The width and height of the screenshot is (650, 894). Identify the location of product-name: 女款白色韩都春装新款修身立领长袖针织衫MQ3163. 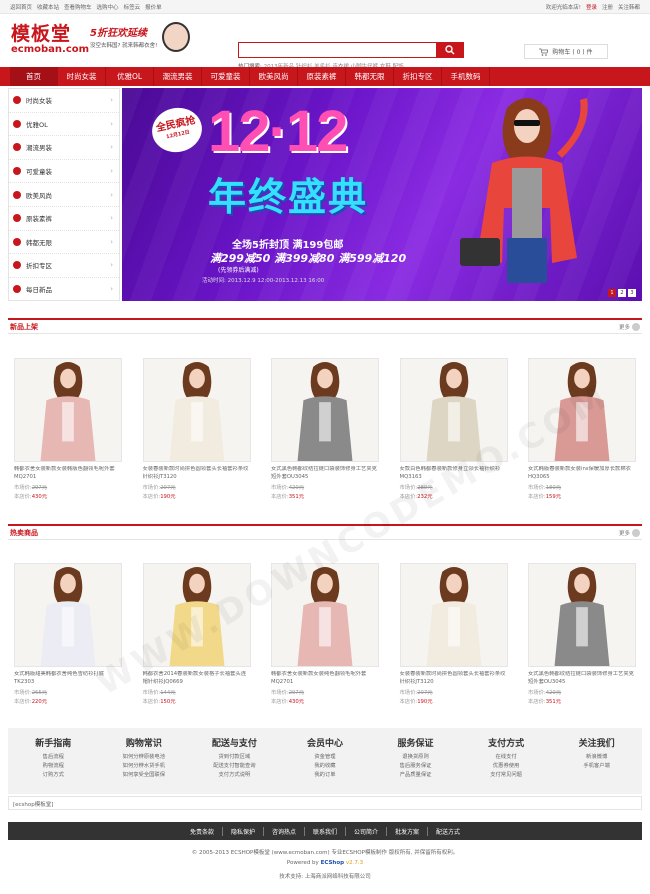
(454, 473).